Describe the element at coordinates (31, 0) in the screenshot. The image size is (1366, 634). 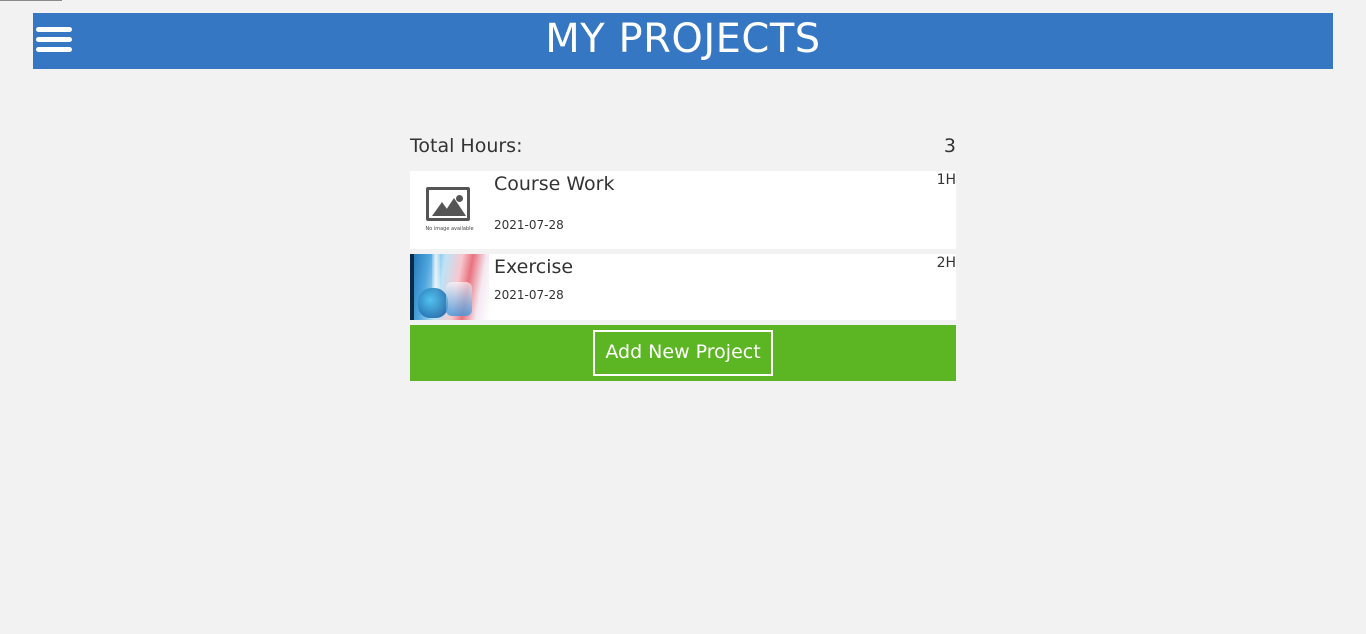
I see `top-edge-indicator` at that location.